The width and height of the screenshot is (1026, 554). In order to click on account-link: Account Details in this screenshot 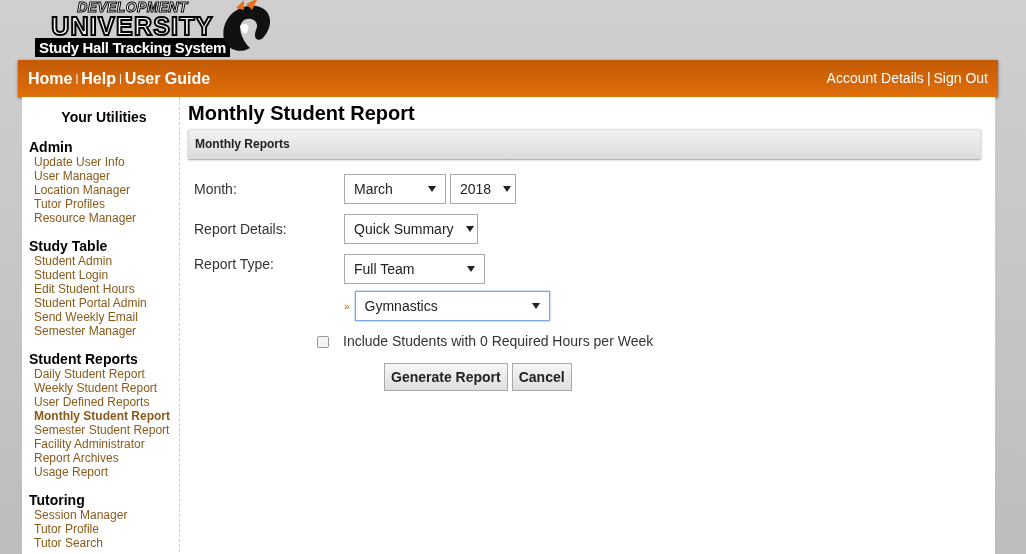, I will do `click(875, 78)`.